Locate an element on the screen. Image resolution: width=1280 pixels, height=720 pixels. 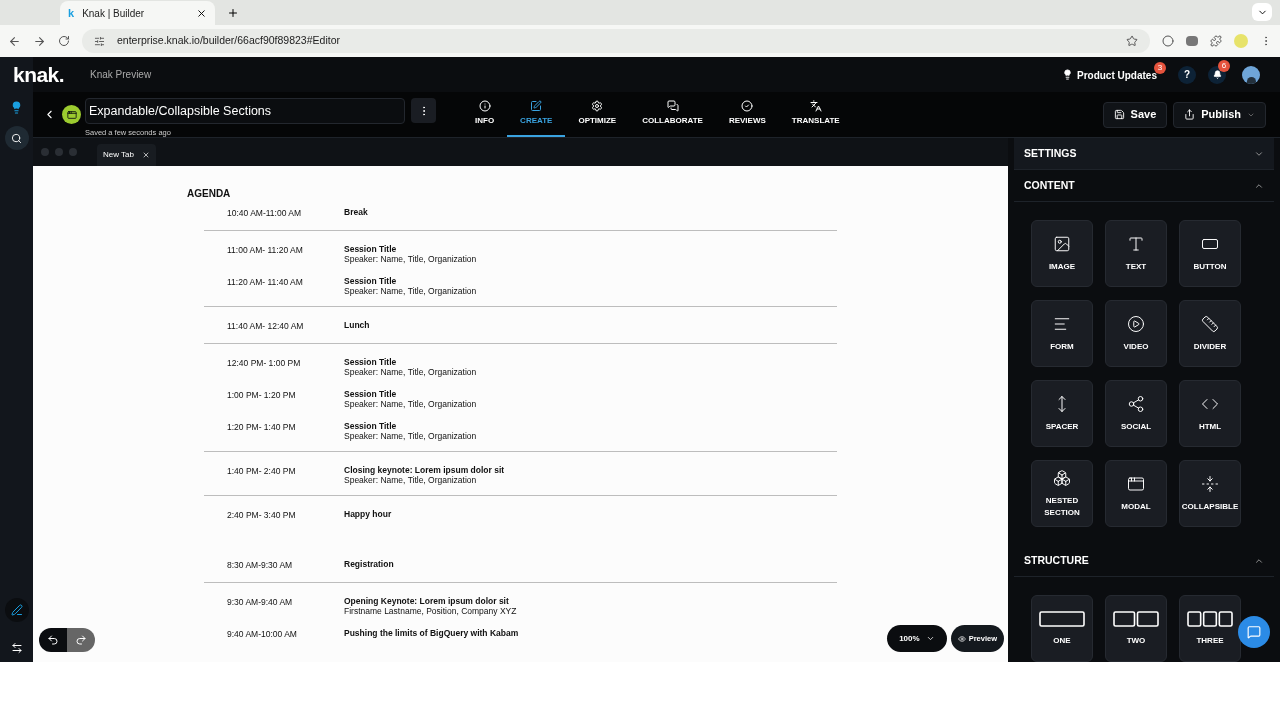
logo-icon: k is located at coordinates (71, 13).